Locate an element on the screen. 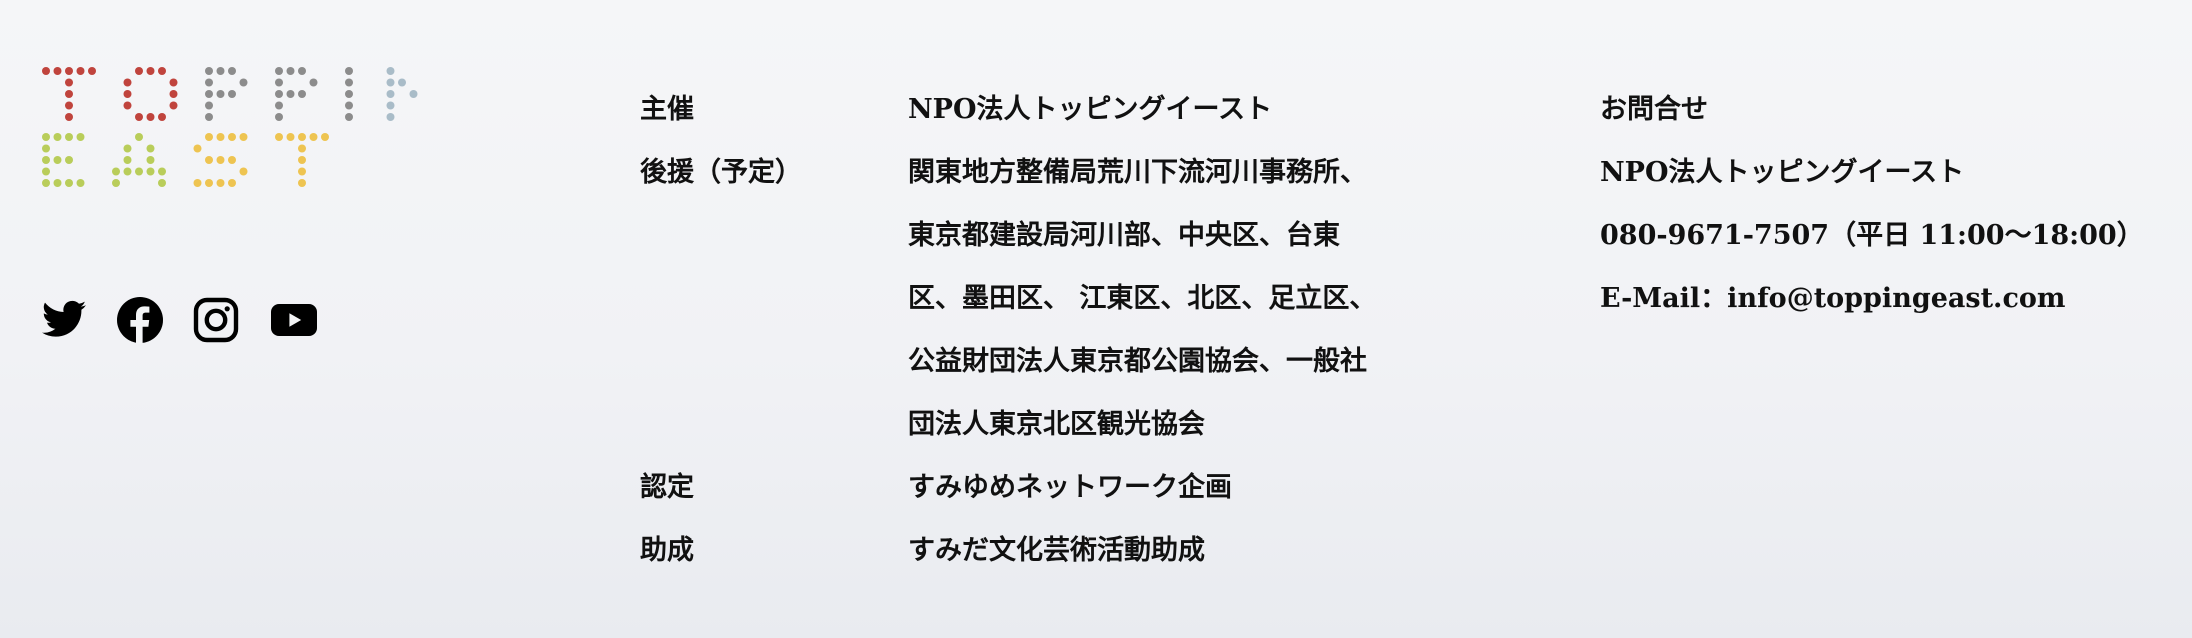  contact-heading: お問合せ is located at coordinates (1654, 109).